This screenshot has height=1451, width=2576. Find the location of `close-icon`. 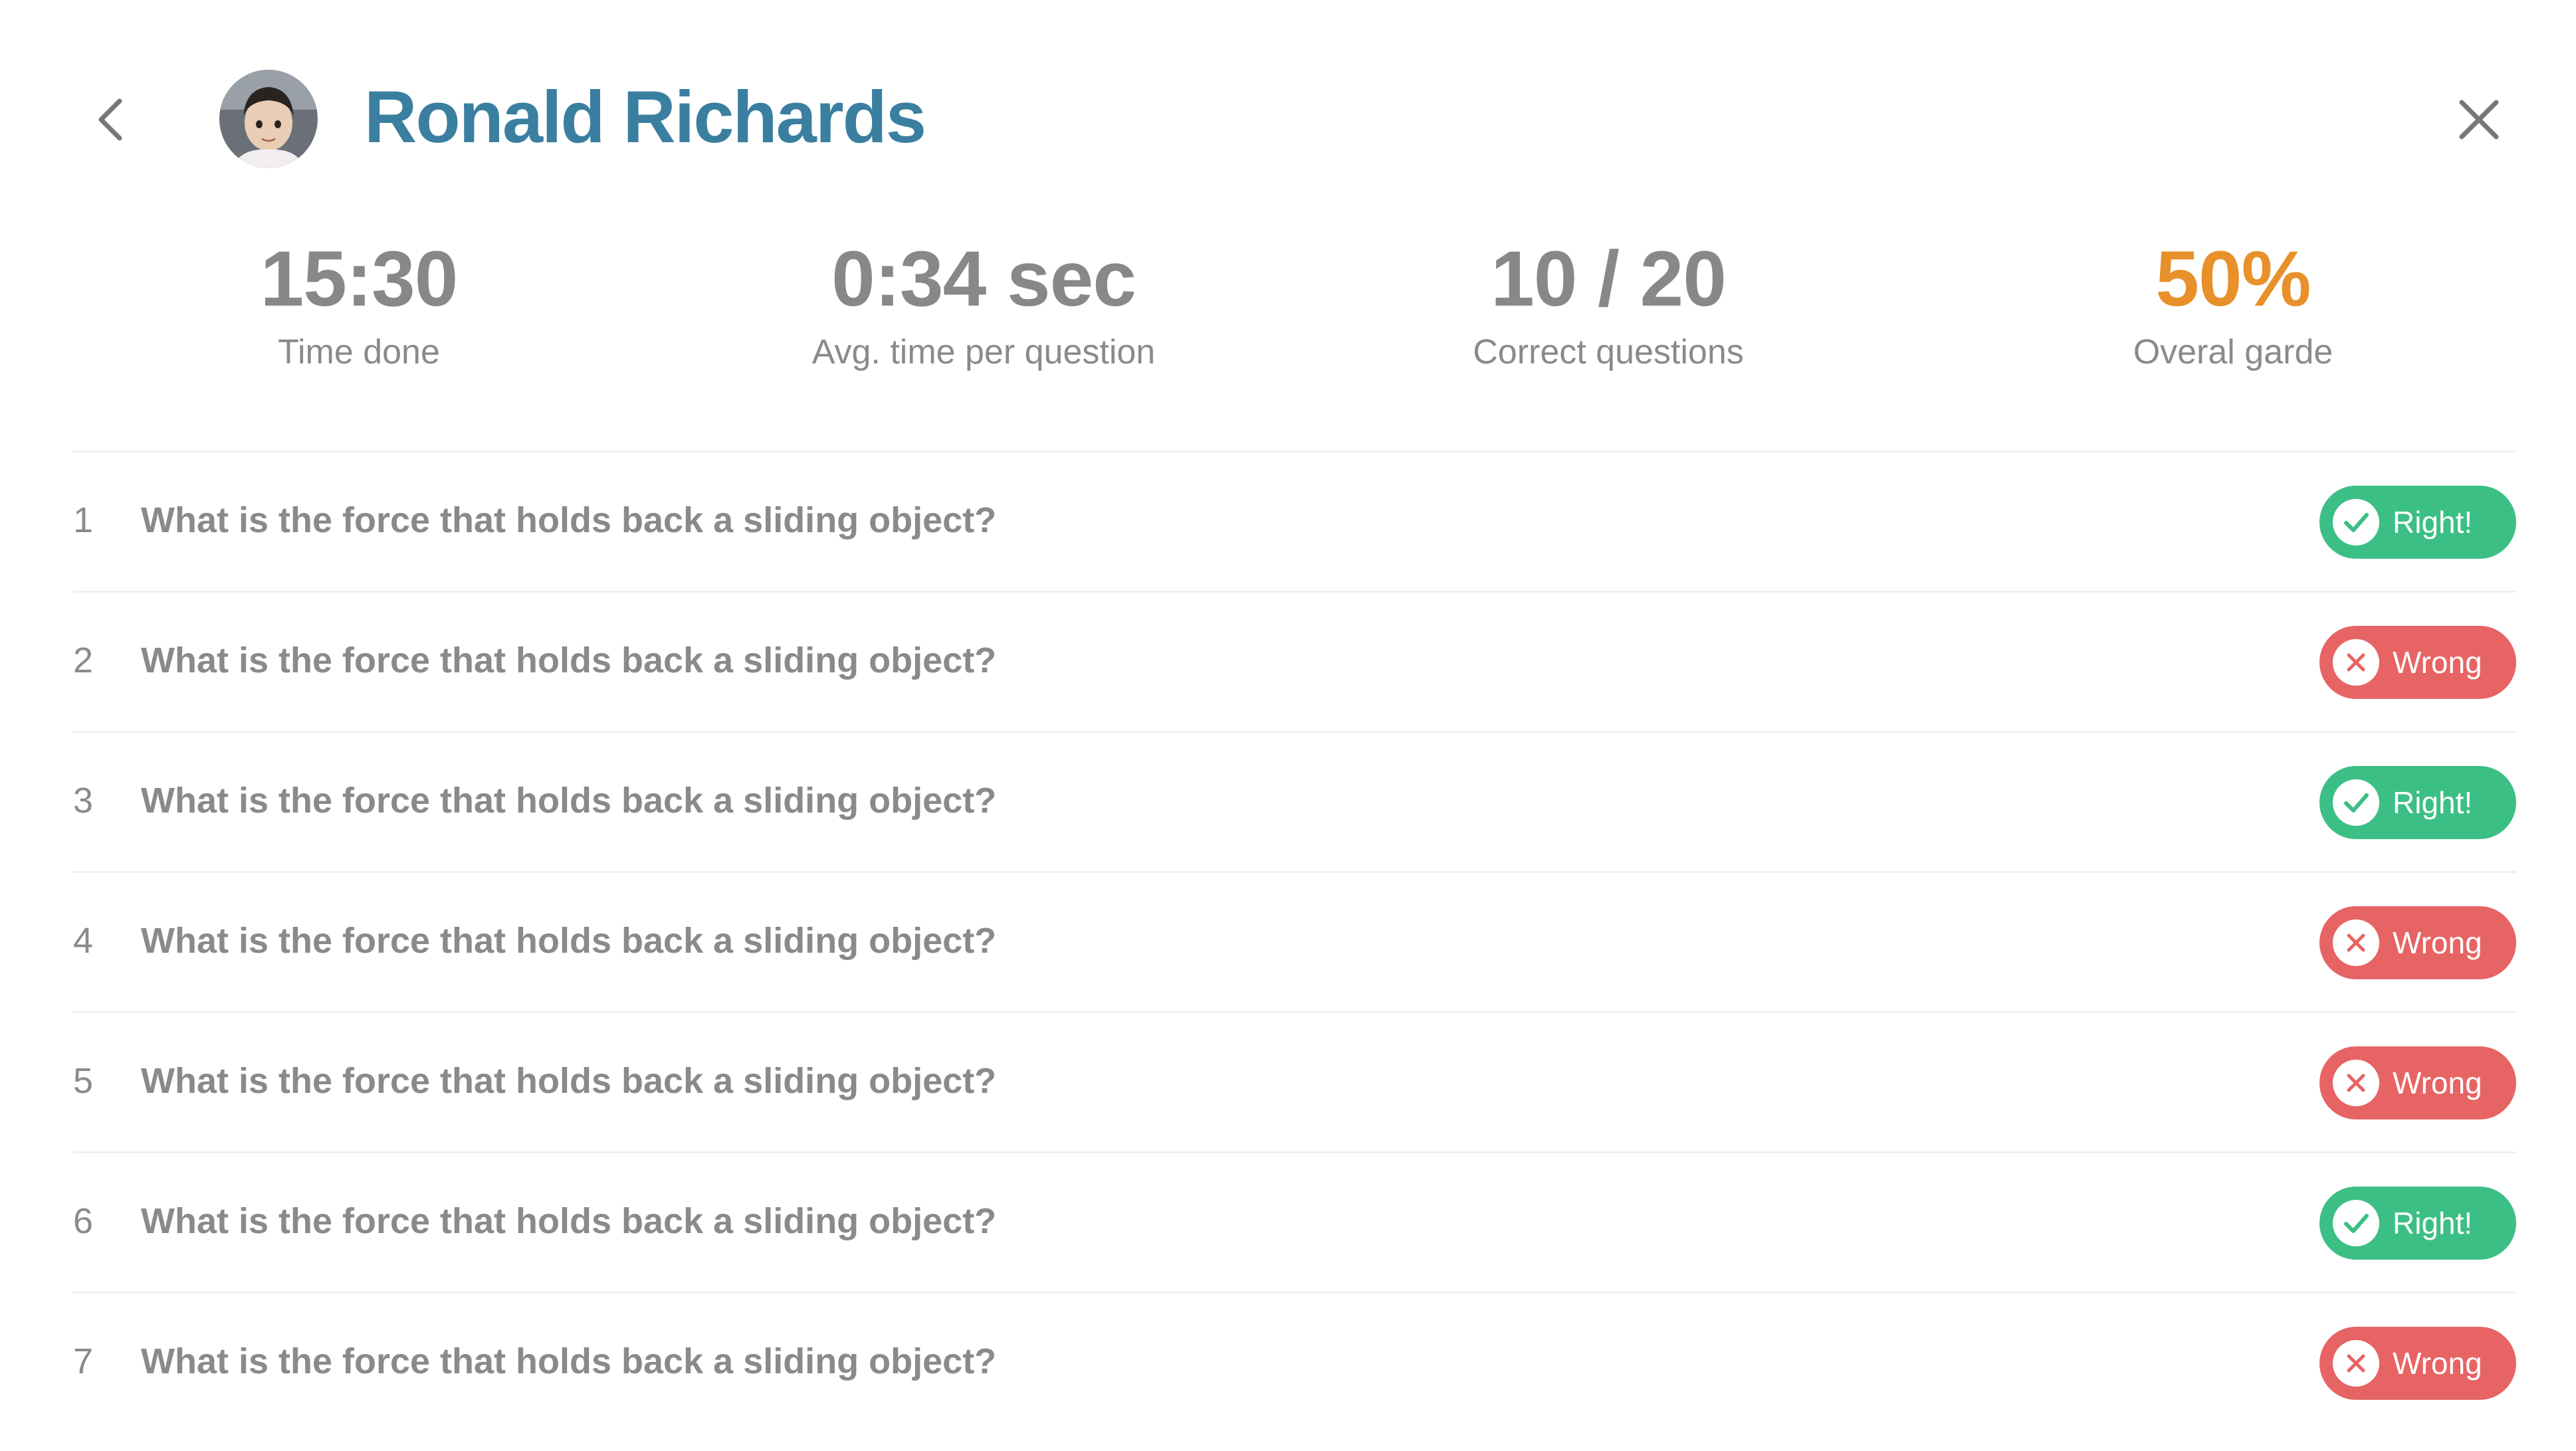

close-icon is located at coordinates (2479, 120).